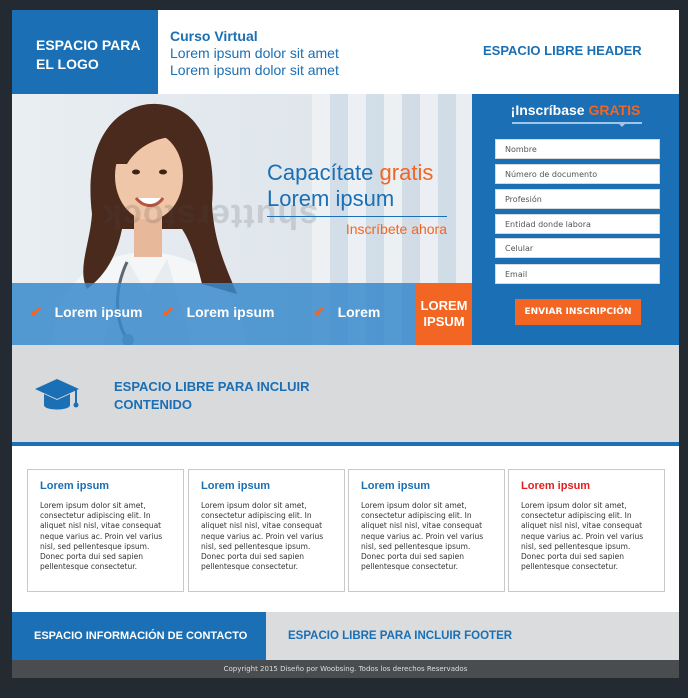 The image size is (688, 698). Describe the element at coordinates (577, 199) in the screenshot. I see `profession-field: Profesión` at that location.